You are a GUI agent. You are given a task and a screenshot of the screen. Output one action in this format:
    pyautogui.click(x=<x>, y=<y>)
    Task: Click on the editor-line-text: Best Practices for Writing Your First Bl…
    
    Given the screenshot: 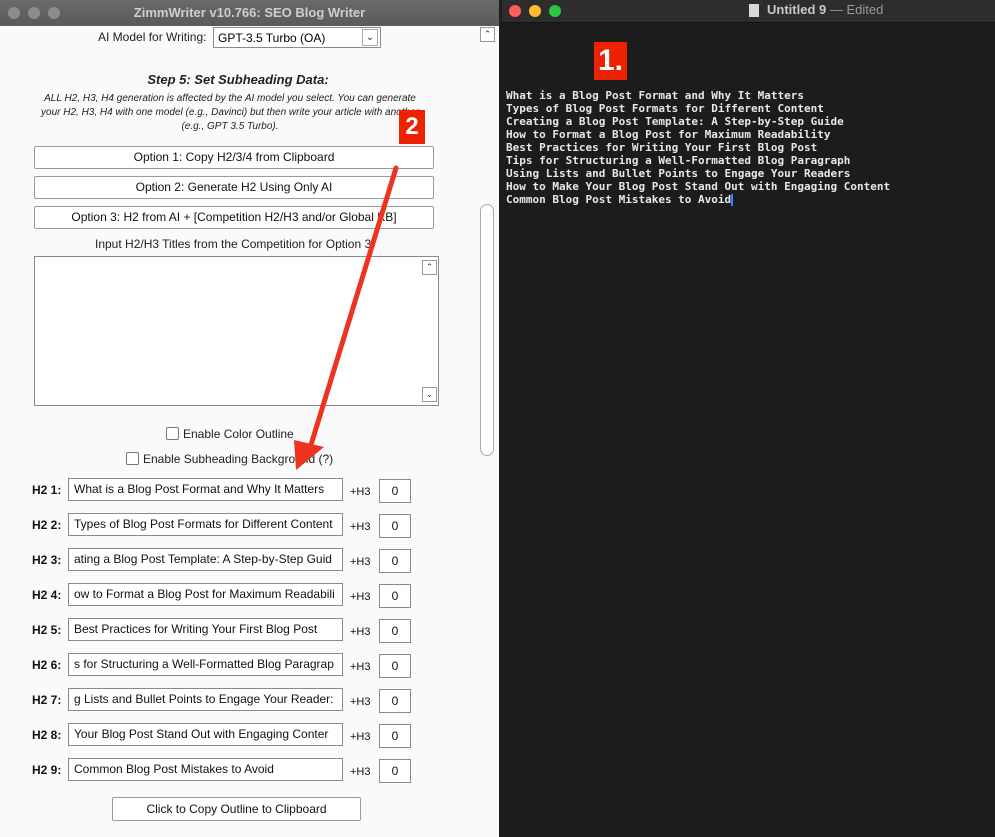 What is the action you would take?
    pyautogui.click(x=662, y=147)
    